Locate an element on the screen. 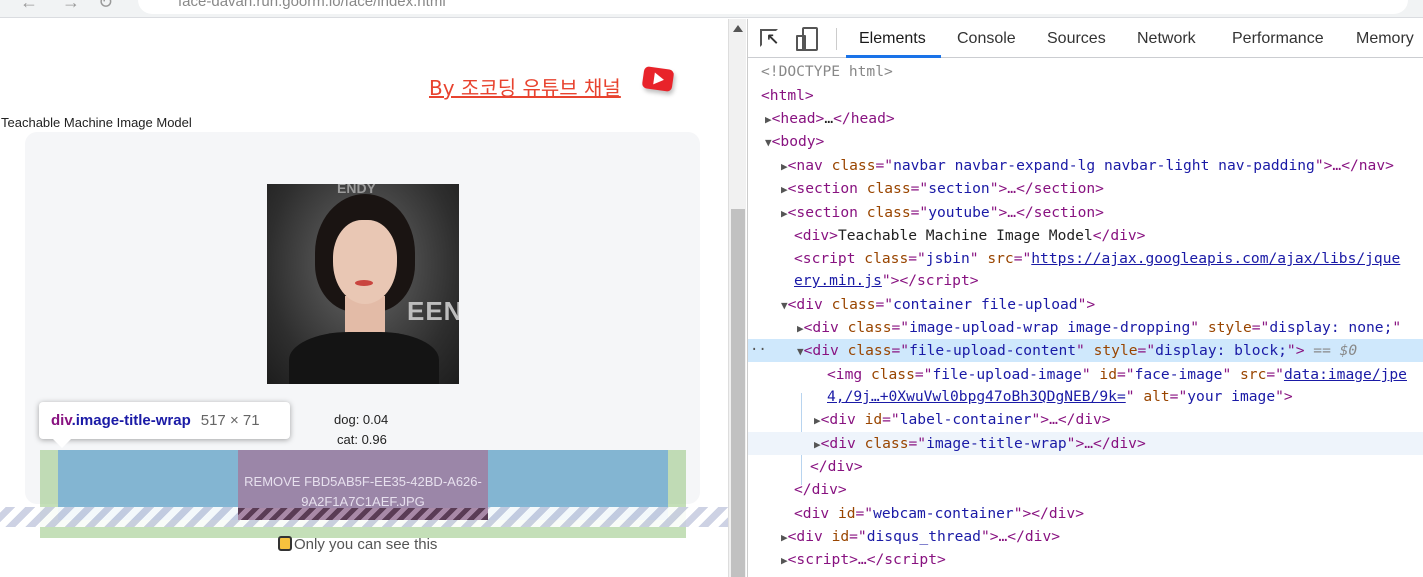 Image resolution: width=1423 pixels, height=577 pixels. nav-close: …</nav> is located at coordinates (1363, 165).